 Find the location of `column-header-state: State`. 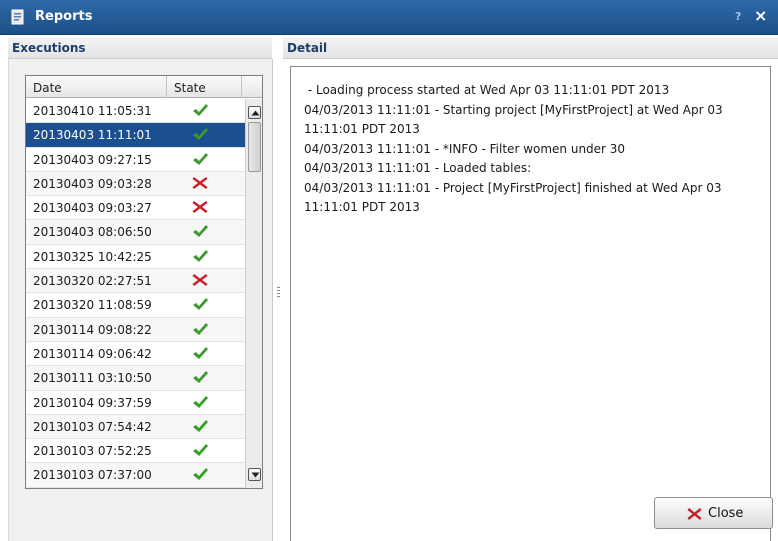

column-header-state: State is located at coordinates (204, 87).